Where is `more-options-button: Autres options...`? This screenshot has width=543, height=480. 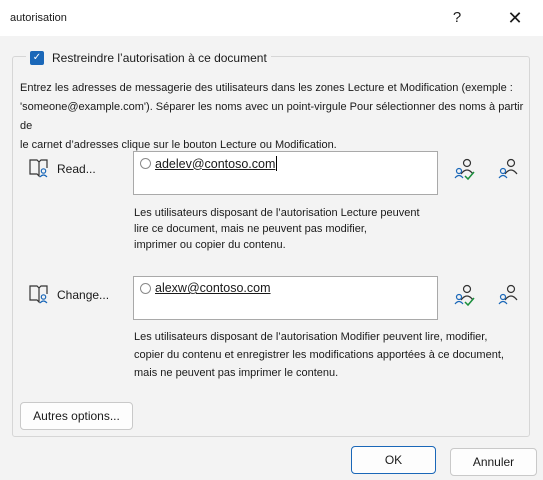
more-options-button: Autres options... is located at coordinates (76, 416).